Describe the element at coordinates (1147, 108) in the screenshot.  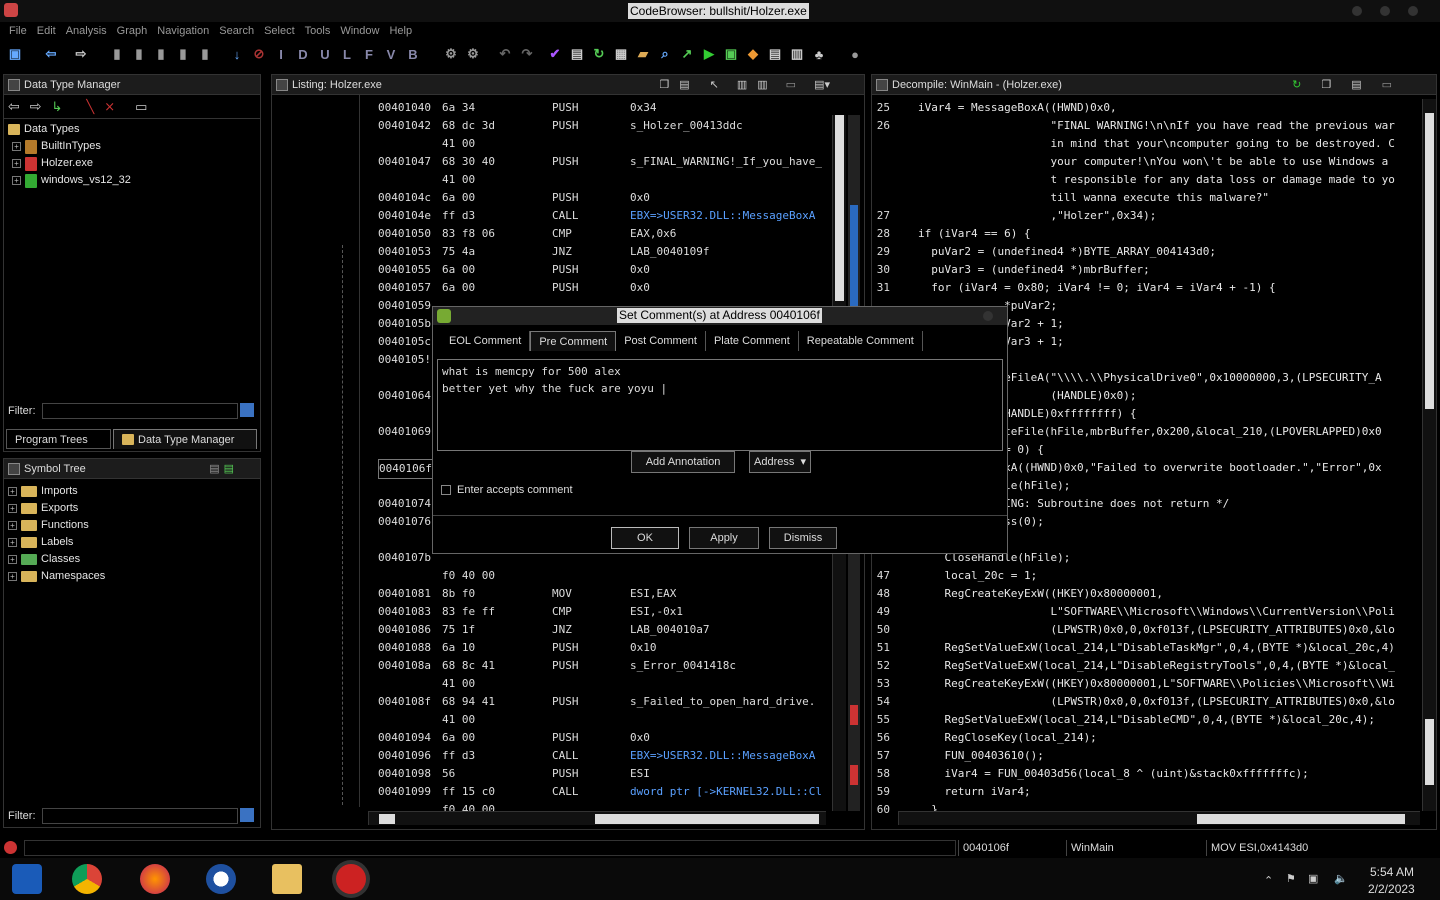
I see `decompile-row: 25 iVar4 = MessageBoxA((HWND)0x0,` at that location.